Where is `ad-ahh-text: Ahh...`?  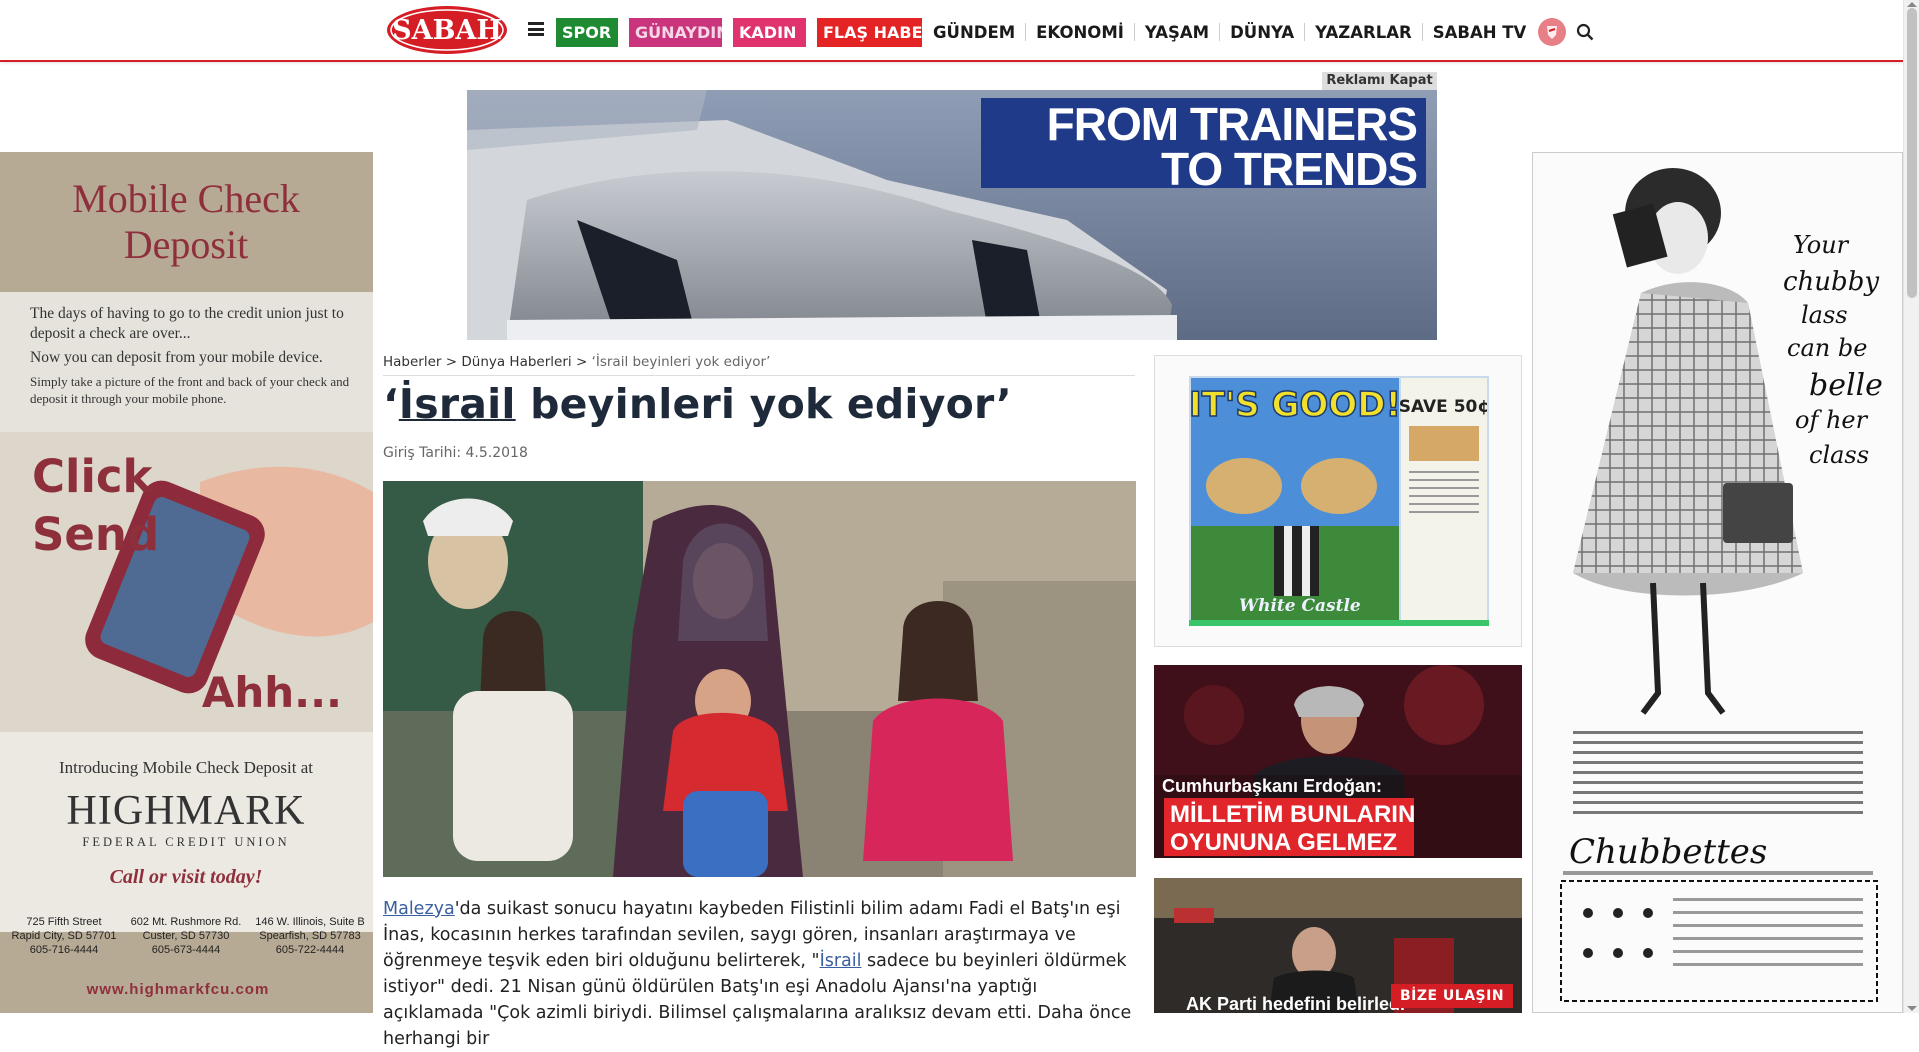
ad-ahh-text: Ahh... is located at coordinates (272, 692).